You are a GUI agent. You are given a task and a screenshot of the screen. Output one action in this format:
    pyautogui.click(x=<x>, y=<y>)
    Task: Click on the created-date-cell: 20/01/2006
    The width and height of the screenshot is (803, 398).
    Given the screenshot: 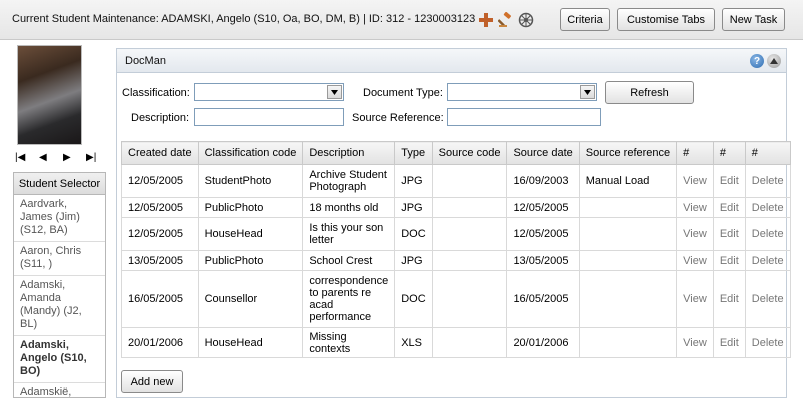 What is the action you would take?
    pyautogui.click(x=160, y=342)
    